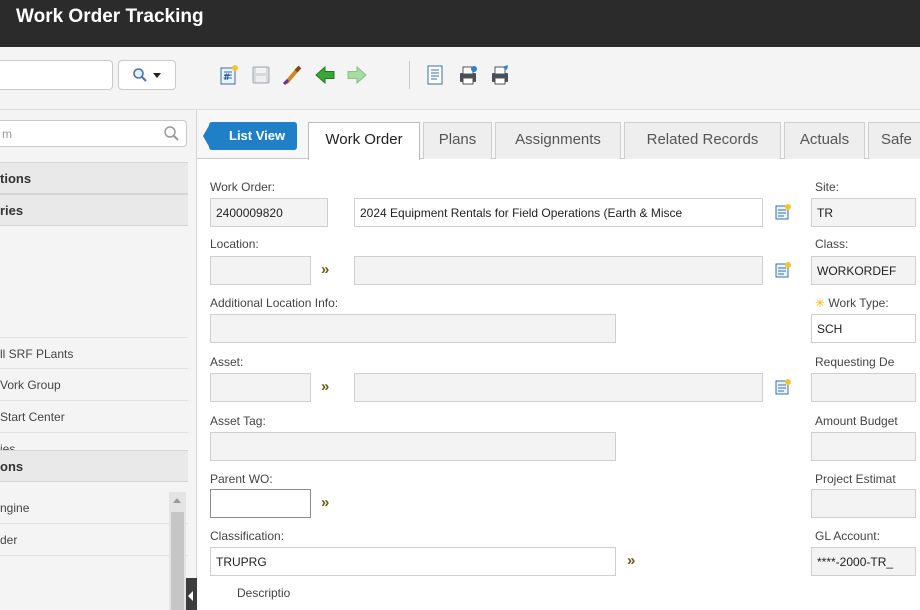 The height and width of the screenshot is (610, 920). What do you see at coordinates (783, 387) in the screenshot?
I see `asset-detail-icon` at bounding box center [783, 387].